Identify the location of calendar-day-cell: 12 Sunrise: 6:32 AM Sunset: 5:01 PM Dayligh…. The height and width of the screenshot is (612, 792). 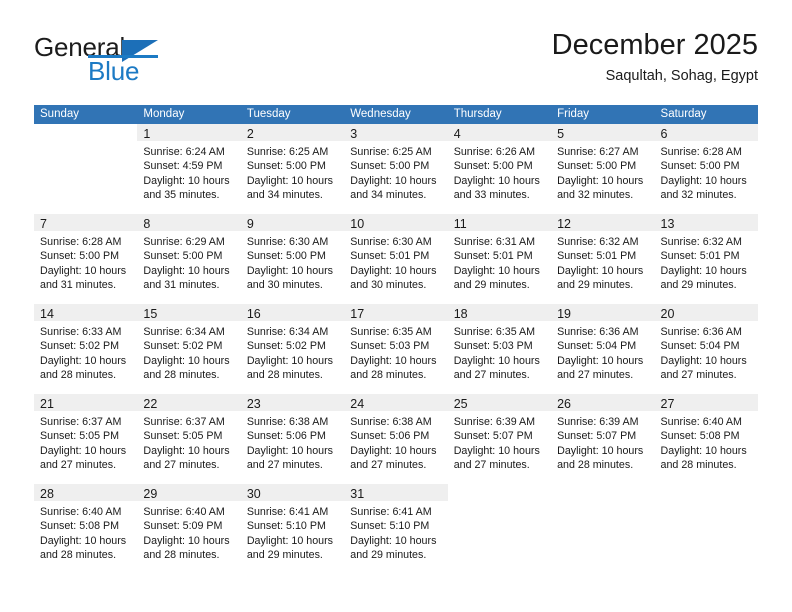
(603, 259).